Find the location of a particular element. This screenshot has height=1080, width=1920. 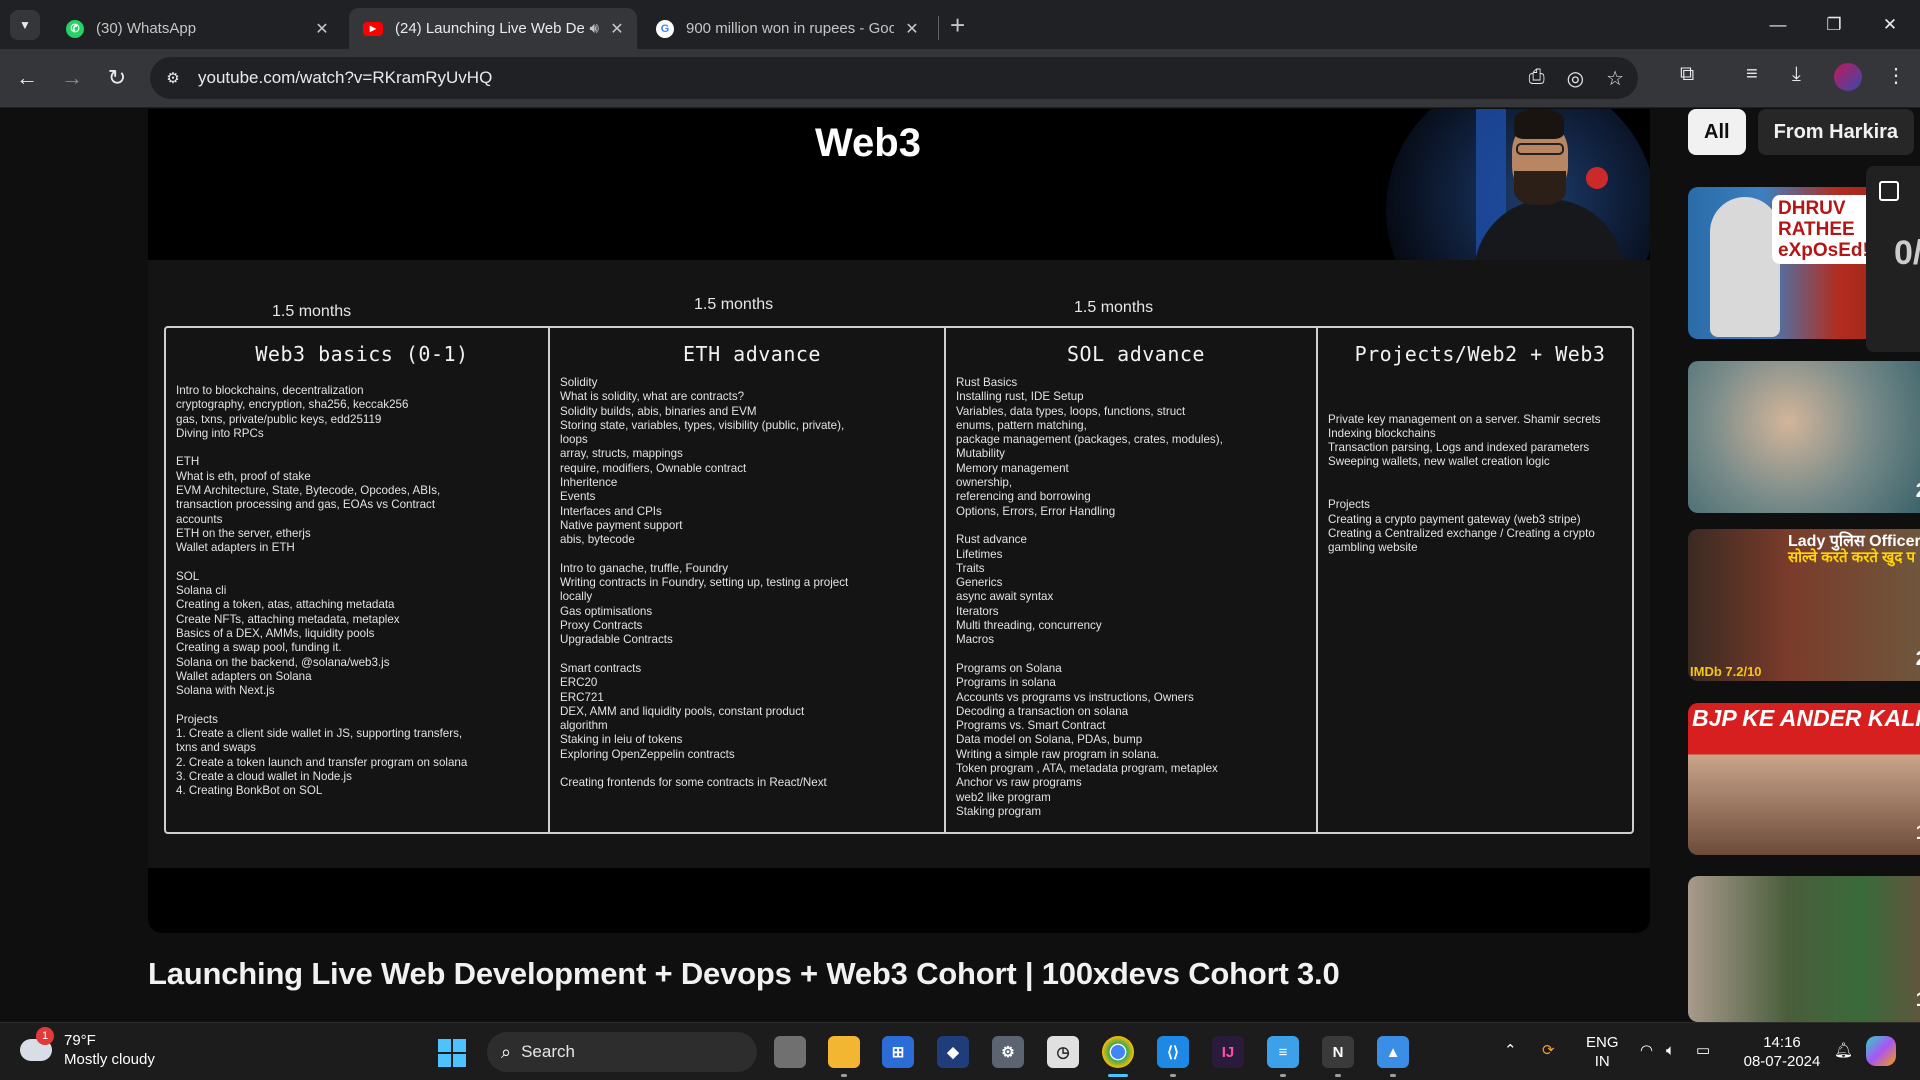

battery-icon: ▭ is located at coordinates (1703, 1050).